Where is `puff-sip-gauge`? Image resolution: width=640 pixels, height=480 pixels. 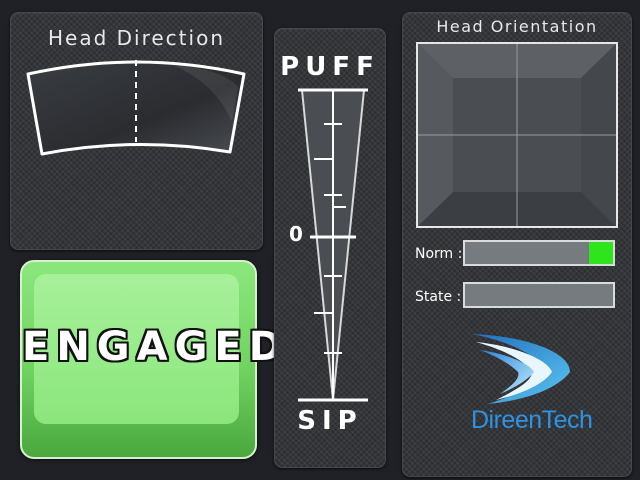 puff-sip-gauge is located at coordinates (333, 245).